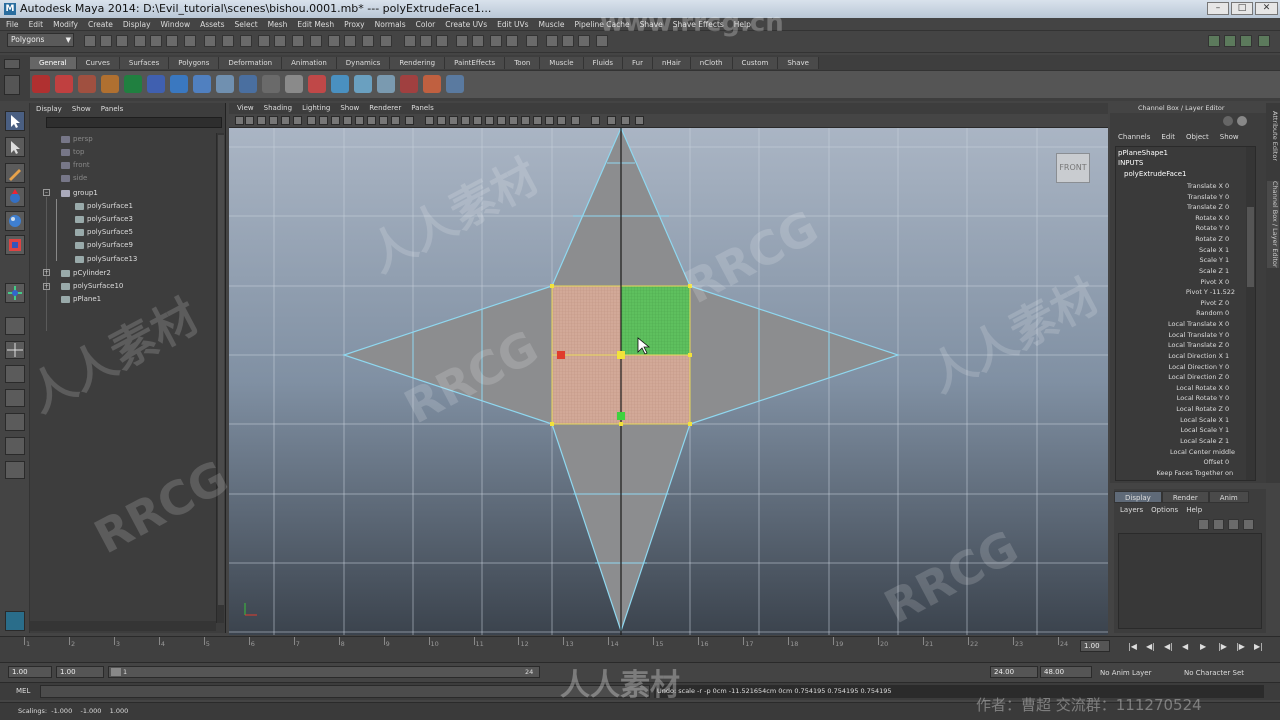 The width and height of the screenshot is (1280, 720). Describe the element at coordinates (112, 259) in the screenshot. I see `outliner-item-polysurface13: polySurface13` at that location.